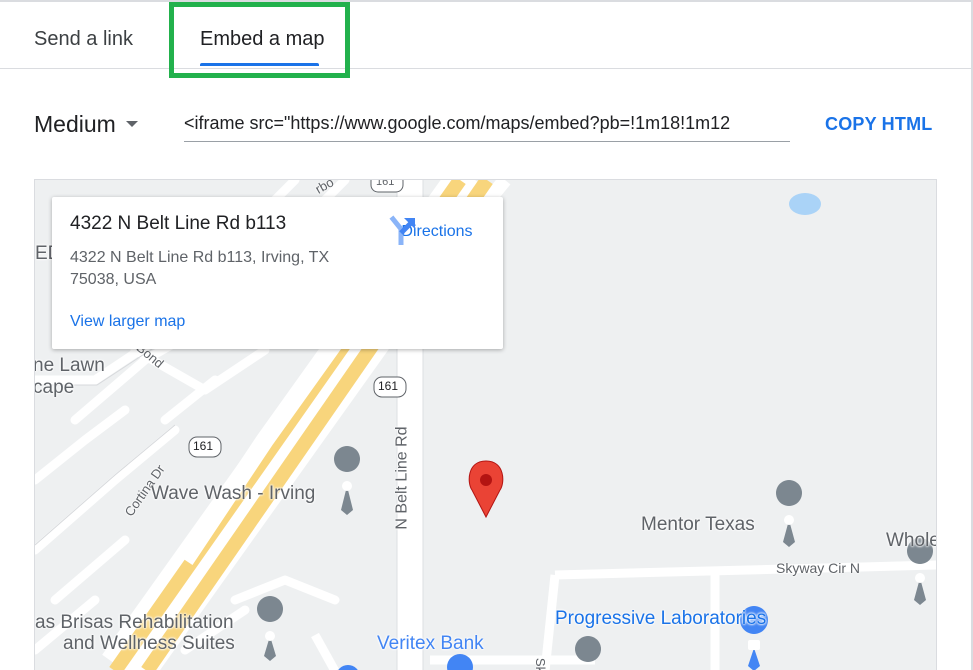  Describe the element at coordinates (486, 35) in the screenshot. I see `share-tabs: Send a link Embed a map` at that location.